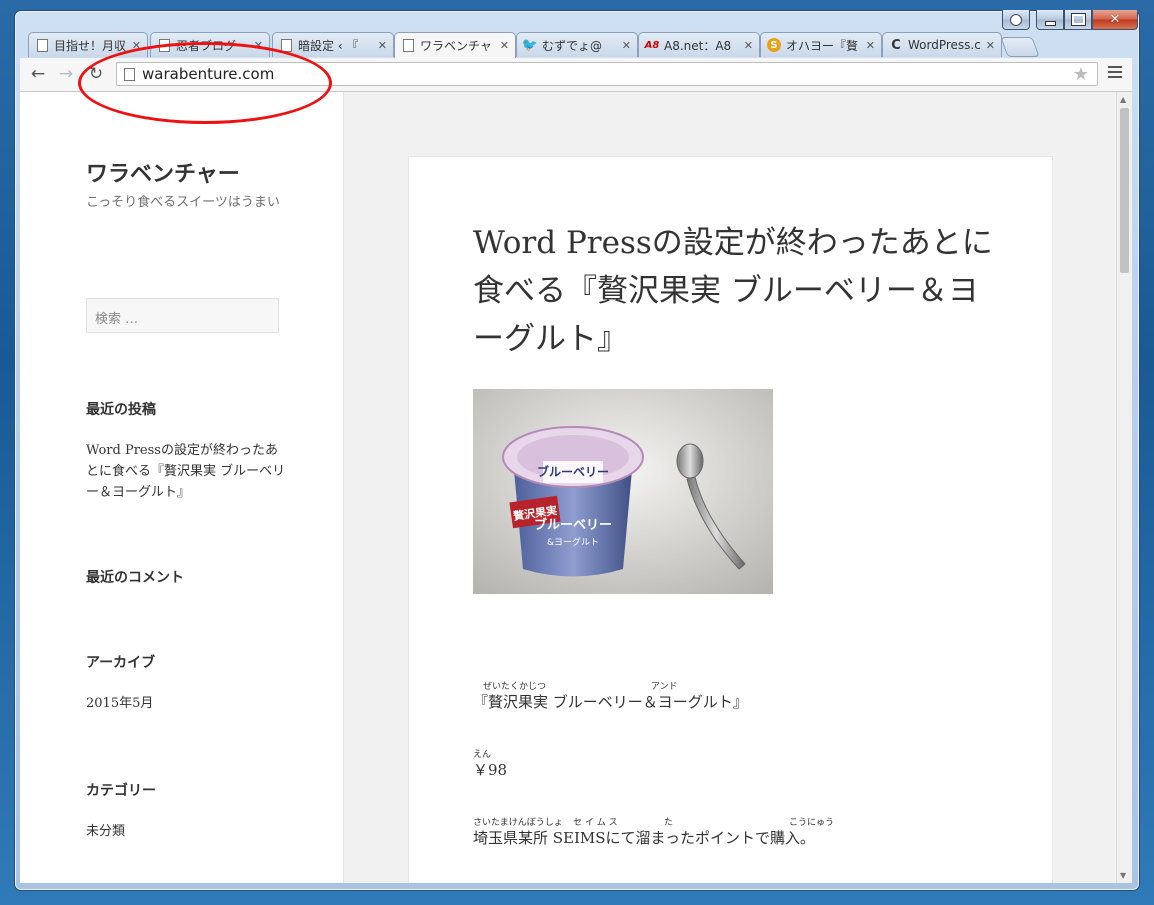 This screenshot has width=1154, height=905. Describe the element at coordinates (163, 172) in the screenshot. I see `site-title: ワラベンチャー` at that location.